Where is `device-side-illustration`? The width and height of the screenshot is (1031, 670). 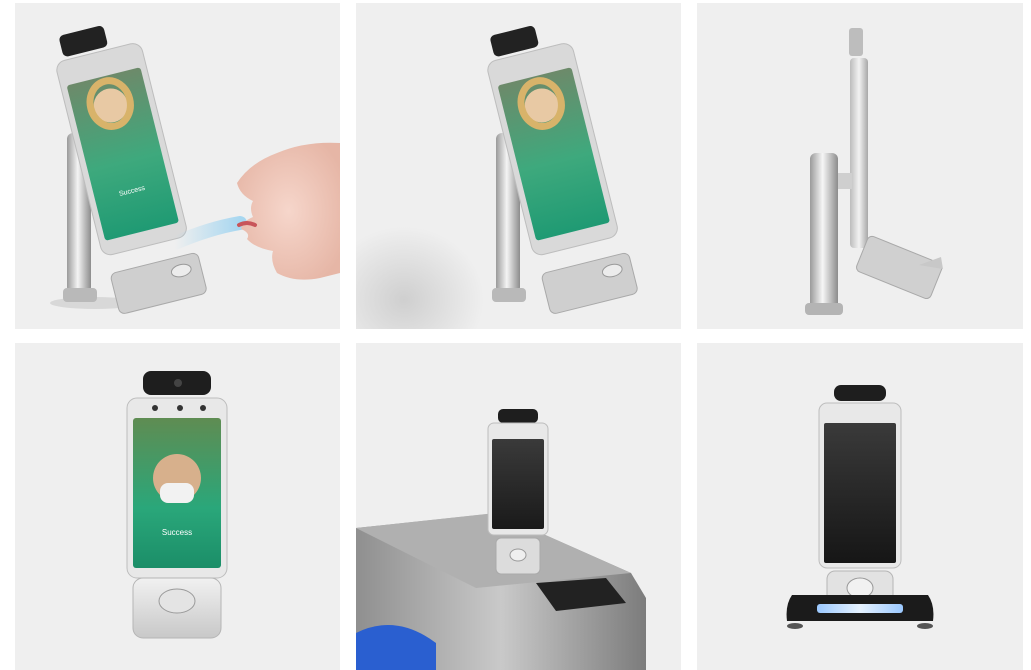 device-side-illustration is located at coordinates (497, 177).